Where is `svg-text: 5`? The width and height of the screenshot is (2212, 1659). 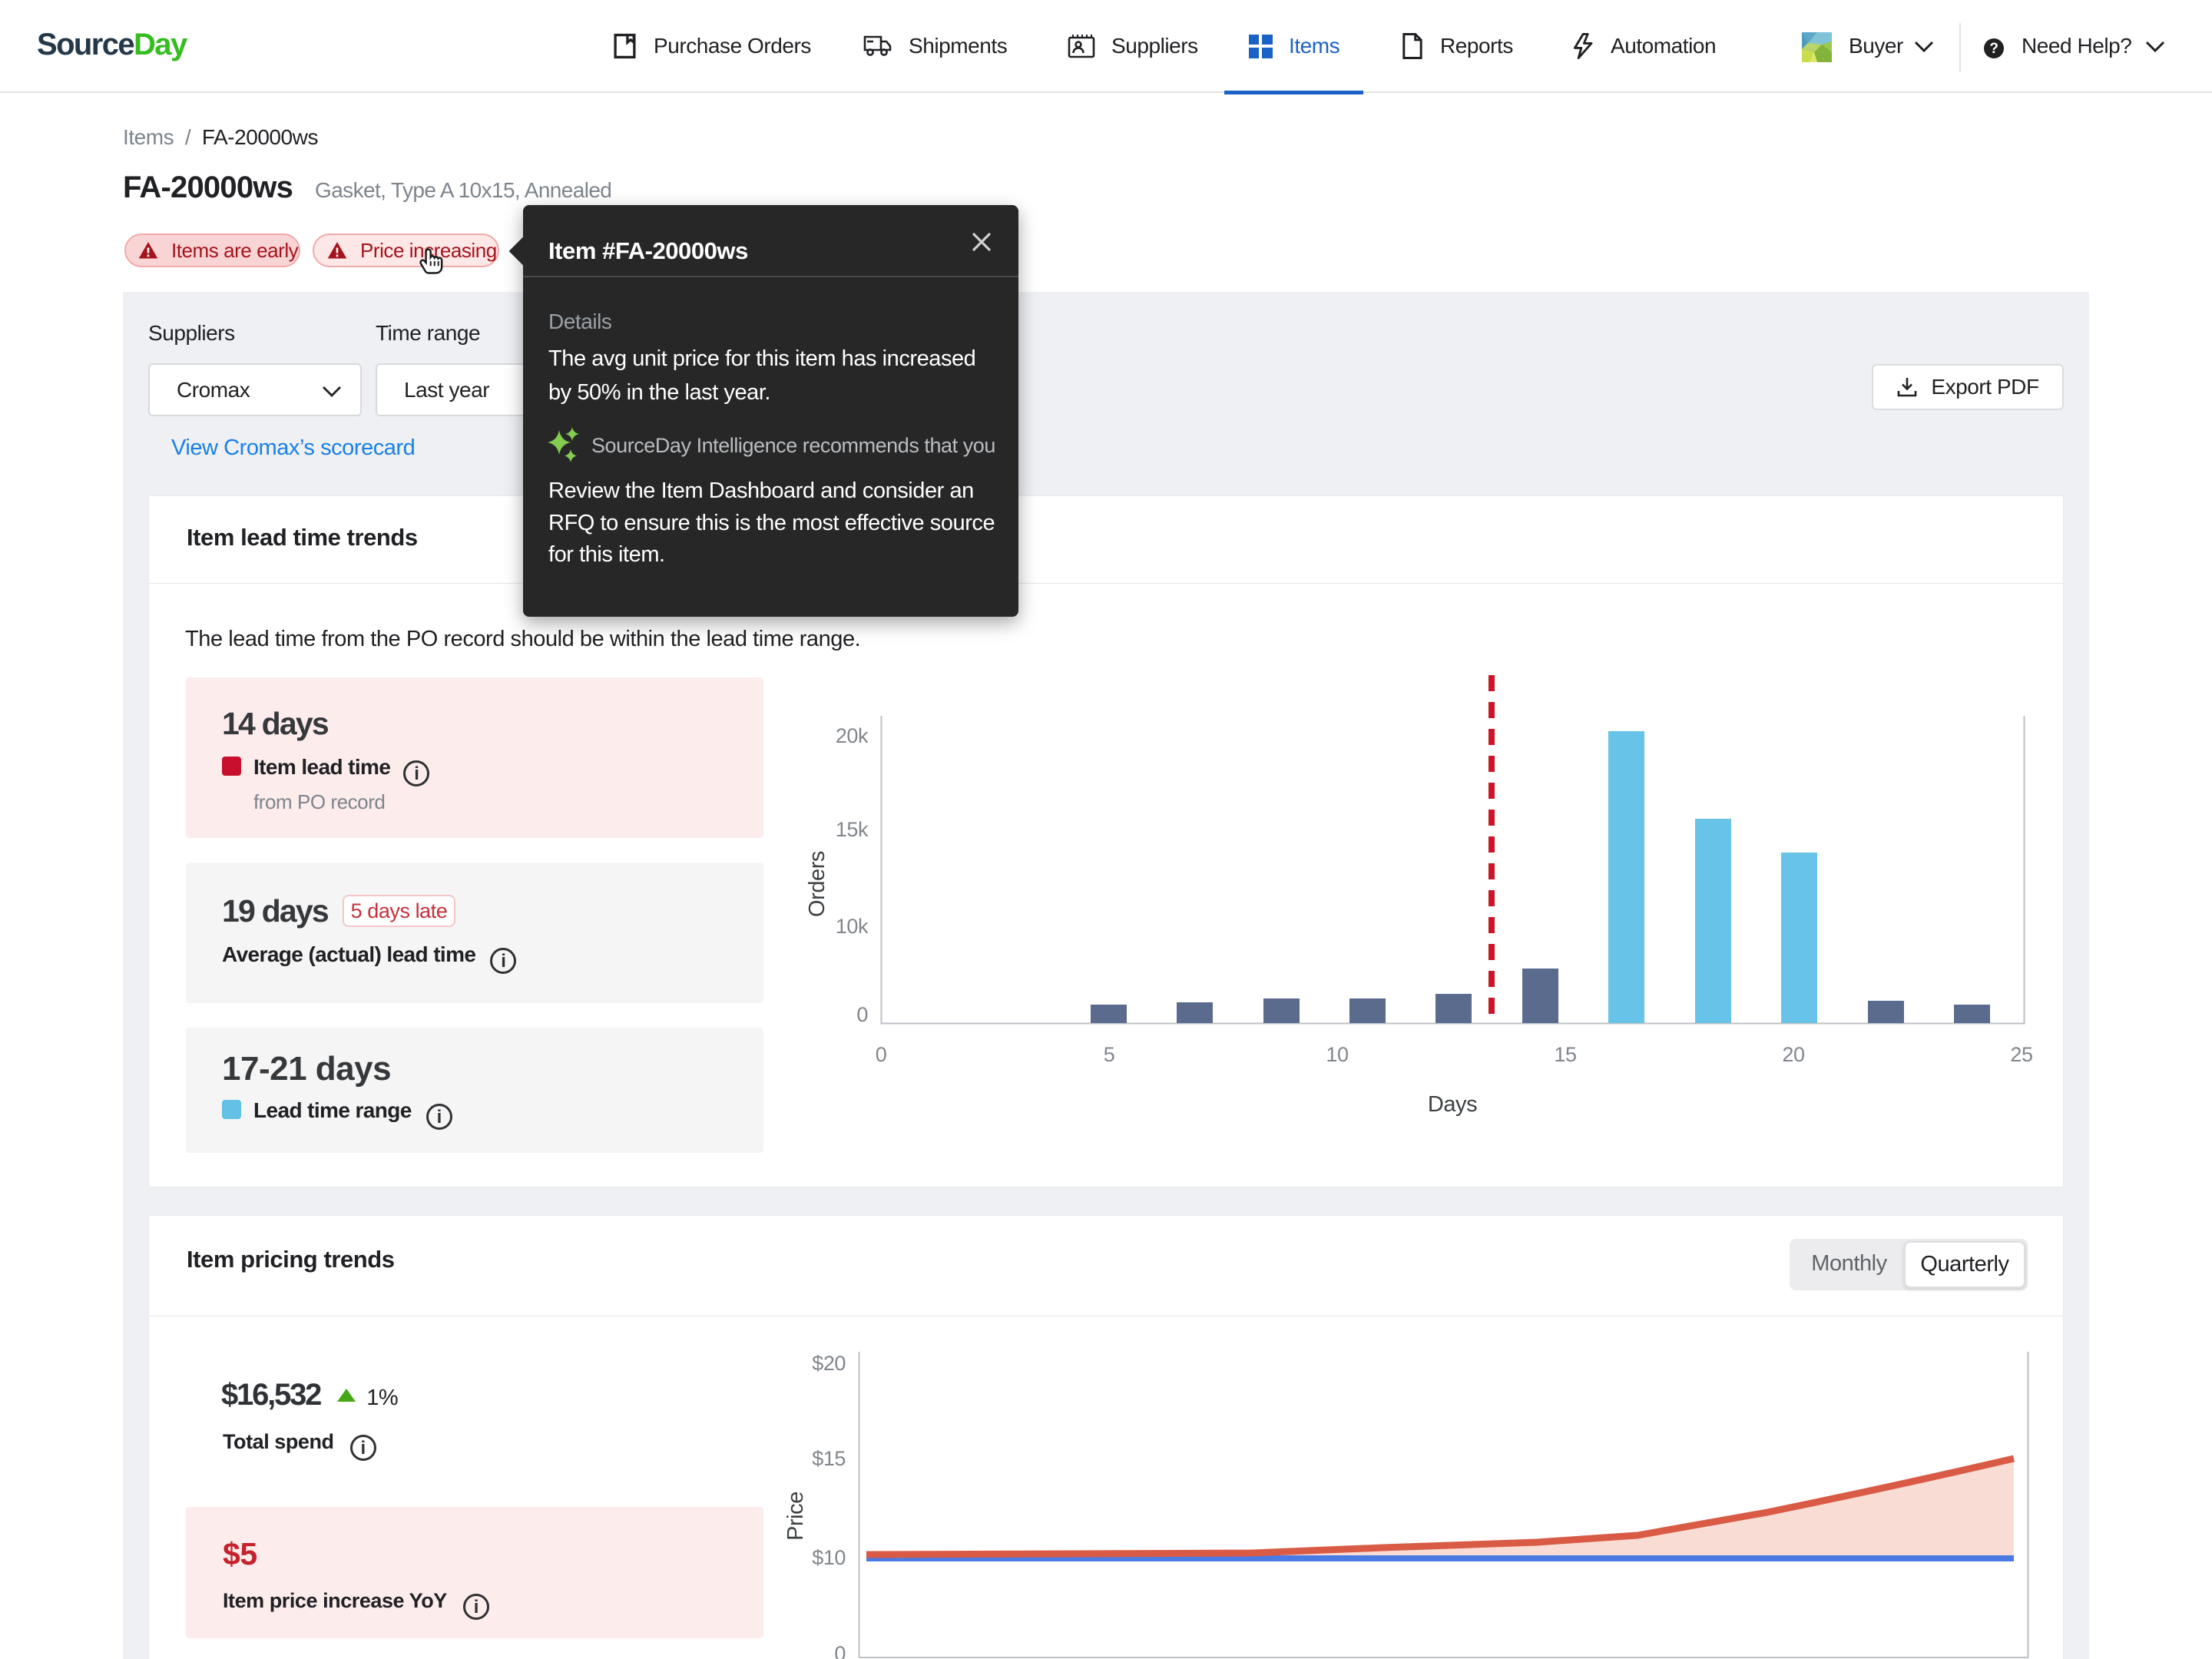
svg-text: 5 is located at coordinates (1110, 1055).